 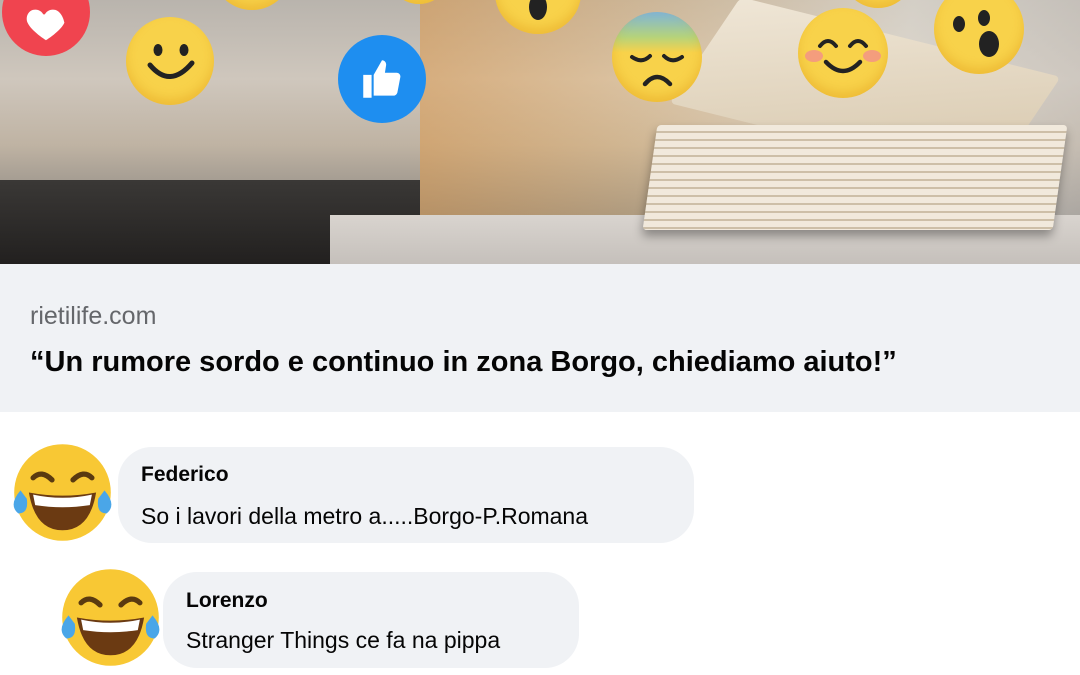 I want to click on smile-icon, so click(x=170, y=61).